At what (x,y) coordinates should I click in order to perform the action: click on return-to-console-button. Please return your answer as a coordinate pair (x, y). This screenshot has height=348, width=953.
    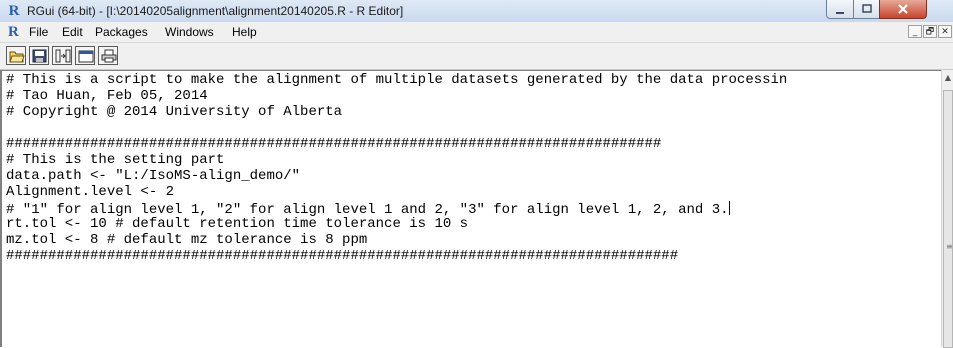
    Looking at the image, I should click on (85, 55).